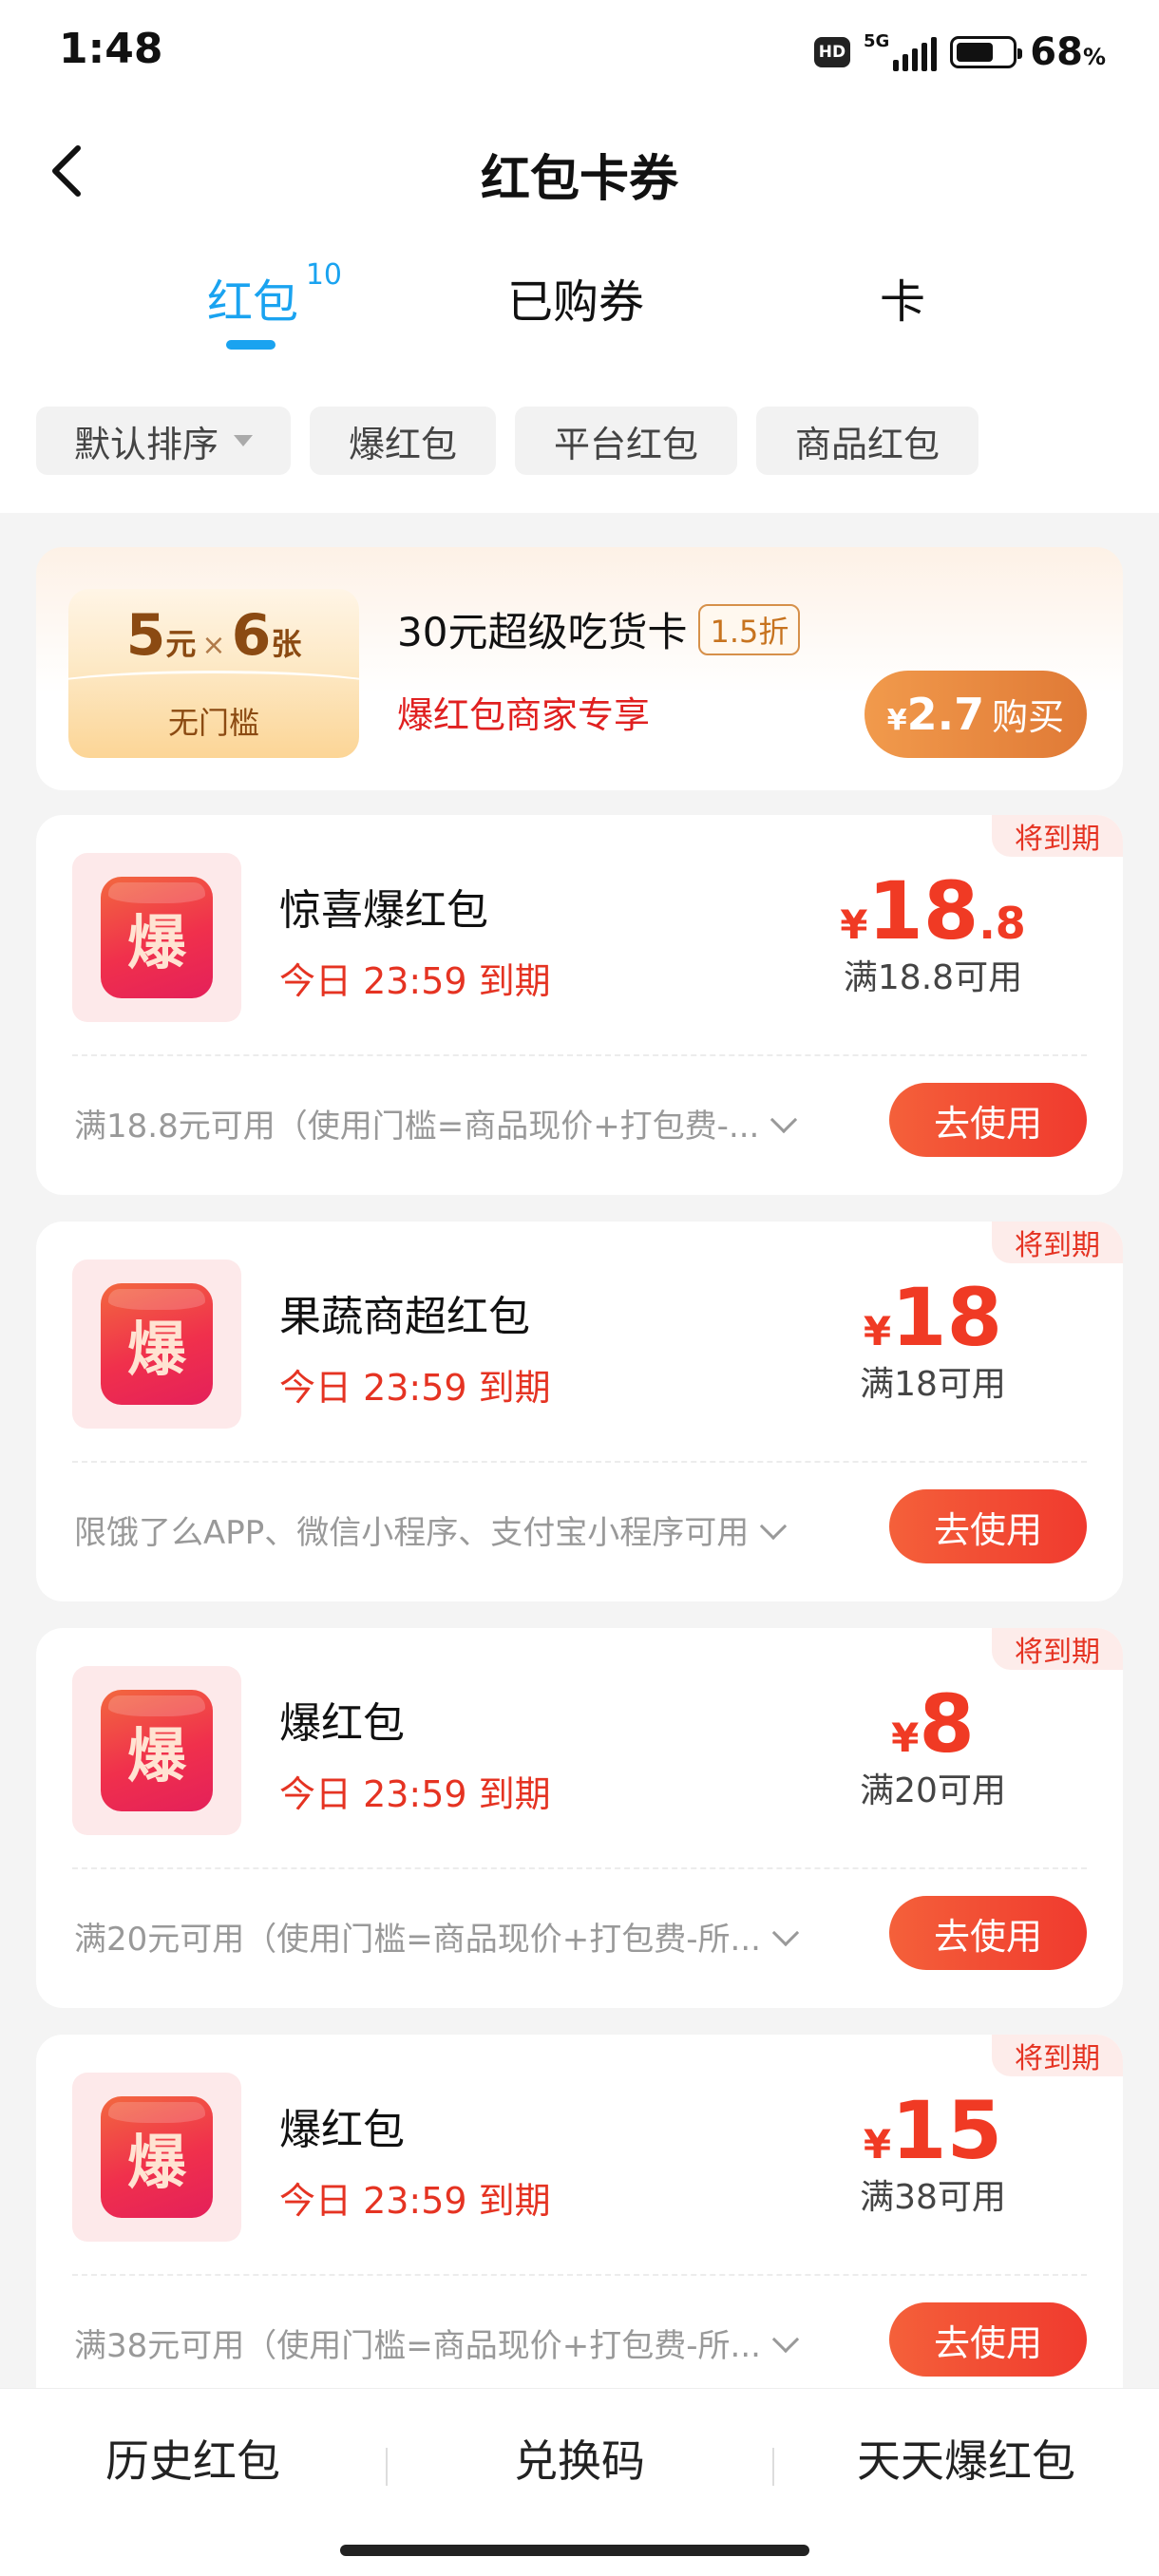  What do you see at coordinates (111, 49) in the screenshot?
I see `status-time: 1:48` at bounding box center [111, 49].